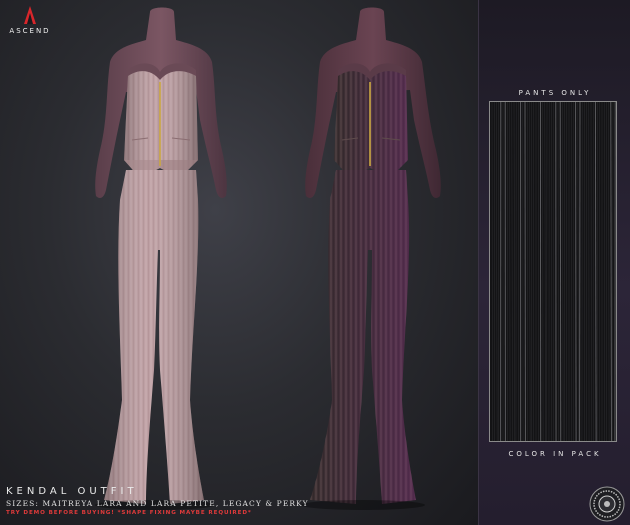 The height and width of the screenshot is (525, 630). I want to click on pinstripe-pattern, so click(553, 271).